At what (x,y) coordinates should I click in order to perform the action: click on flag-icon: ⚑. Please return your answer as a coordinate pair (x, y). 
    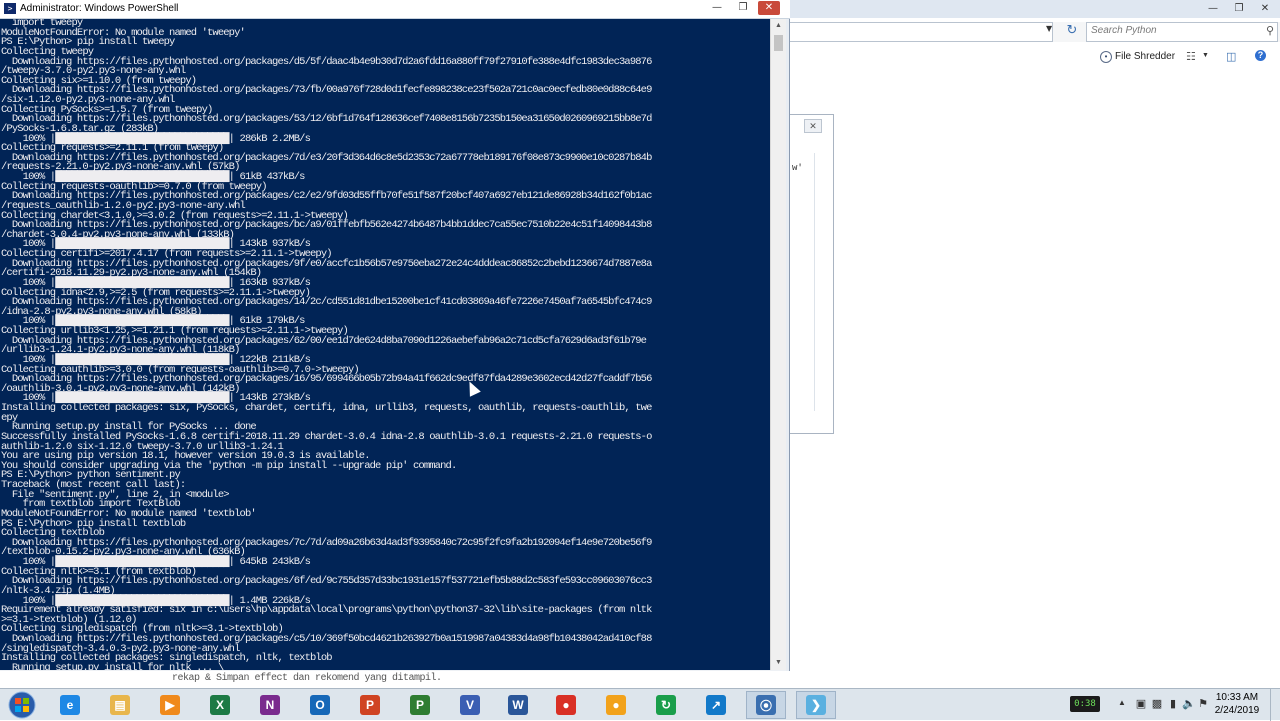
    Looking at the image, I should click on (1203, 704).